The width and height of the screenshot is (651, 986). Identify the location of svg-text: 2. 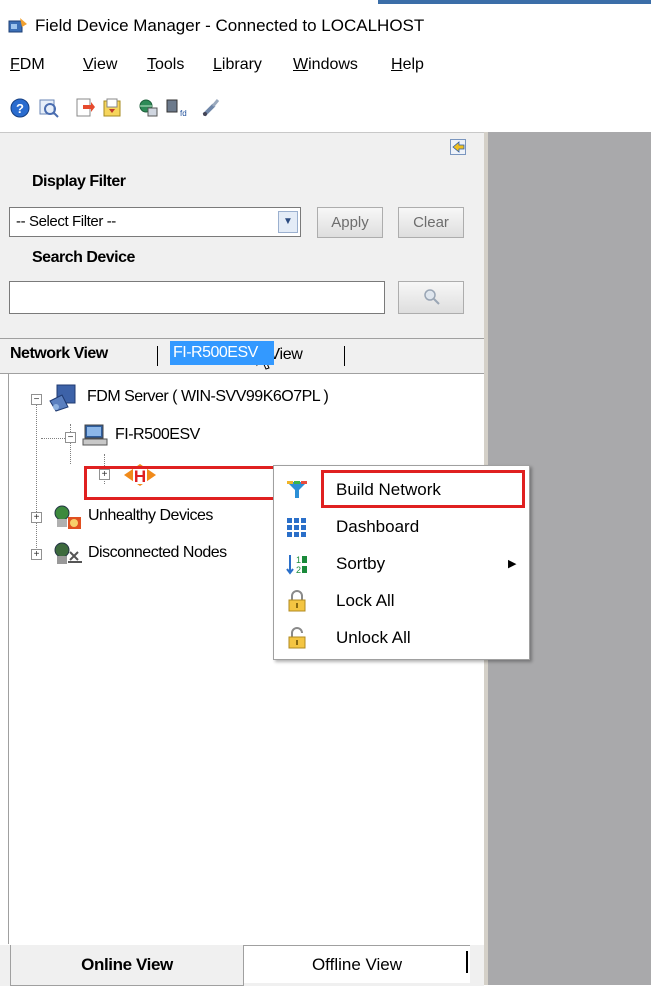
(298, 570).